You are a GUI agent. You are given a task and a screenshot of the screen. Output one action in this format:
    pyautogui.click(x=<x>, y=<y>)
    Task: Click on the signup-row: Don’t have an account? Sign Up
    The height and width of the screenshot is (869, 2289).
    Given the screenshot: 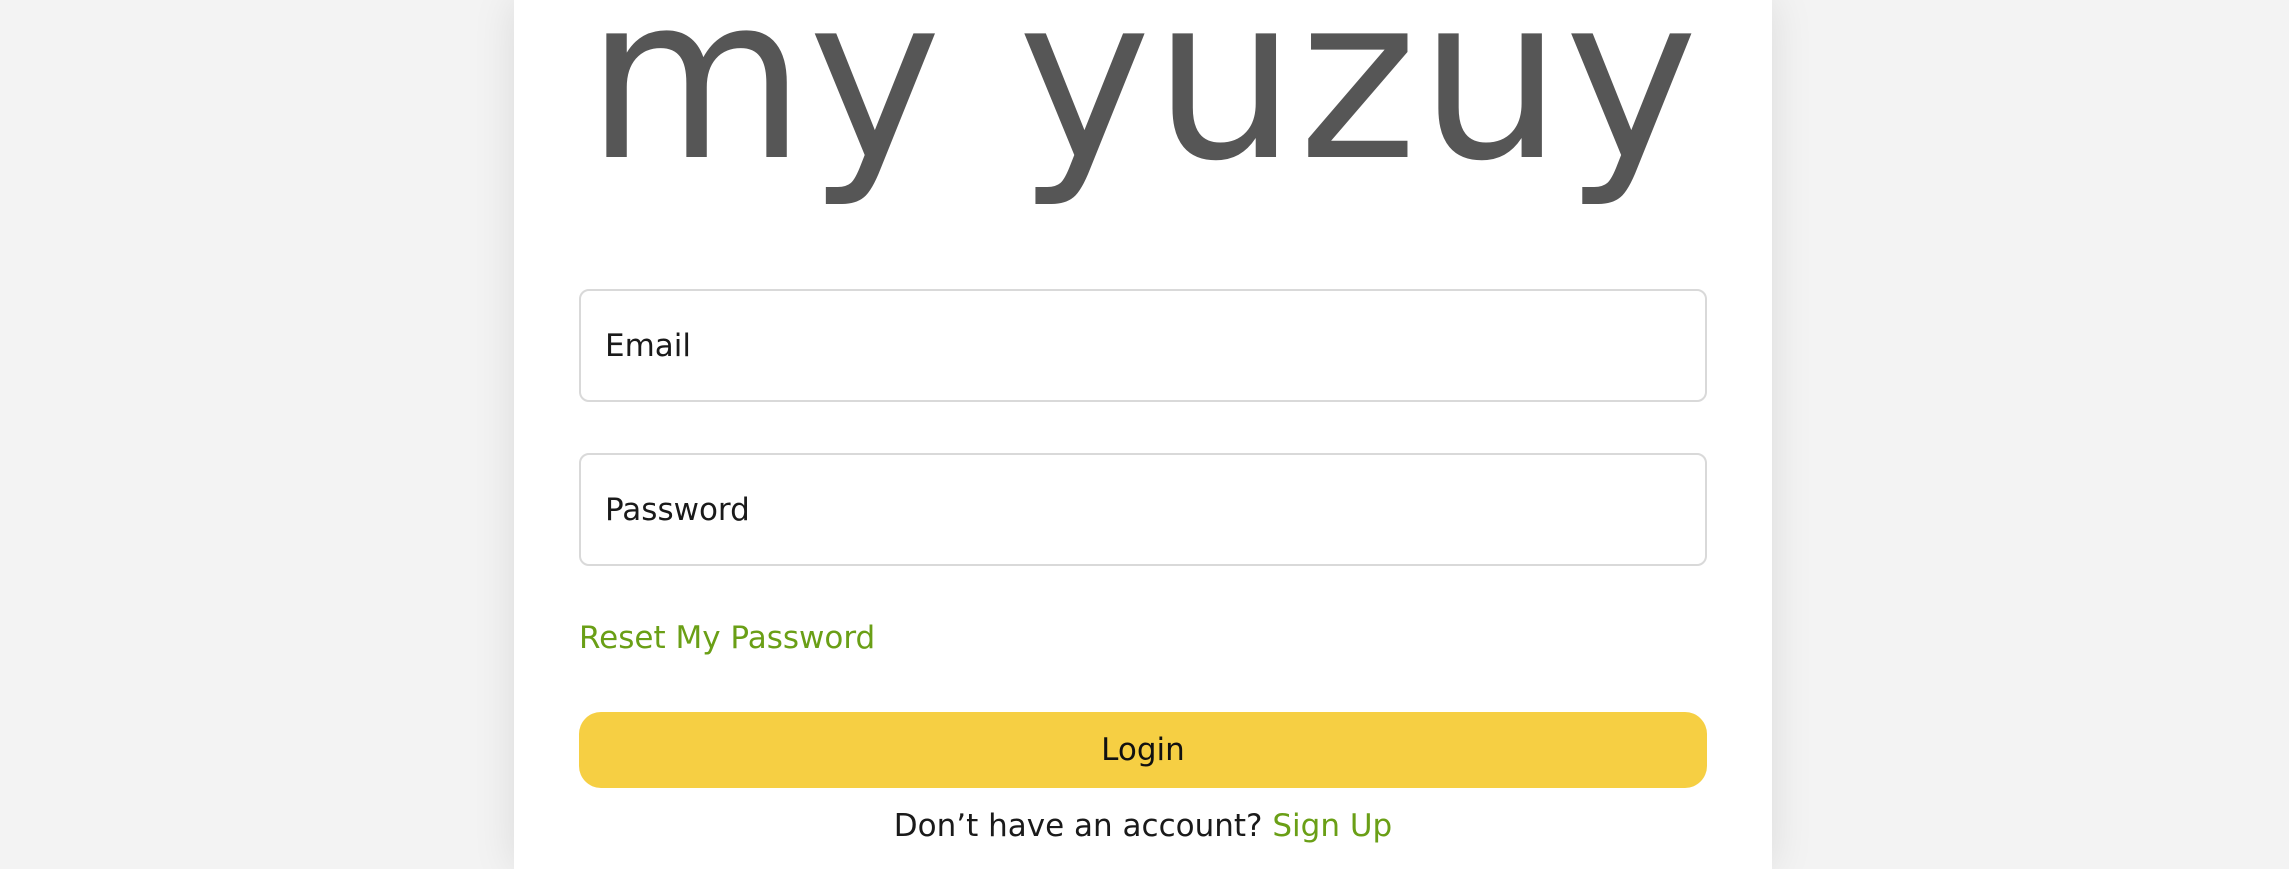 What is the action you would take?
    pyautogui.click(x=1143, y=826)
    